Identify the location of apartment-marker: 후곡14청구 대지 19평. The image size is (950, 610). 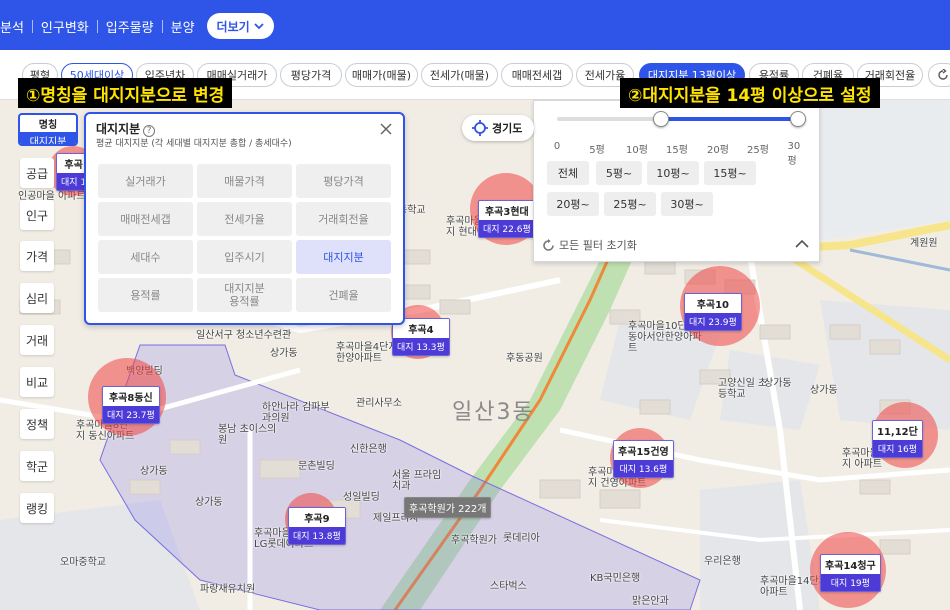
(850, 573).